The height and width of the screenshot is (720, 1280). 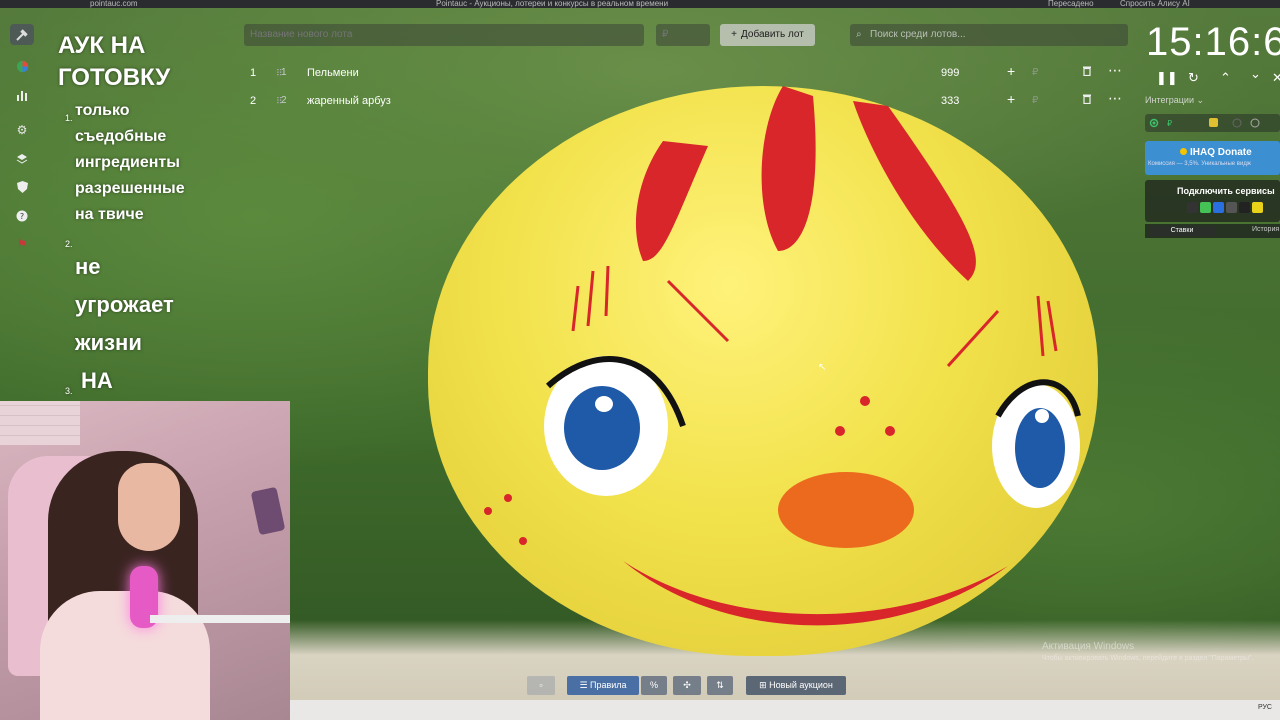 I want to click on lot-id: 2, so click(x=284, y=100).